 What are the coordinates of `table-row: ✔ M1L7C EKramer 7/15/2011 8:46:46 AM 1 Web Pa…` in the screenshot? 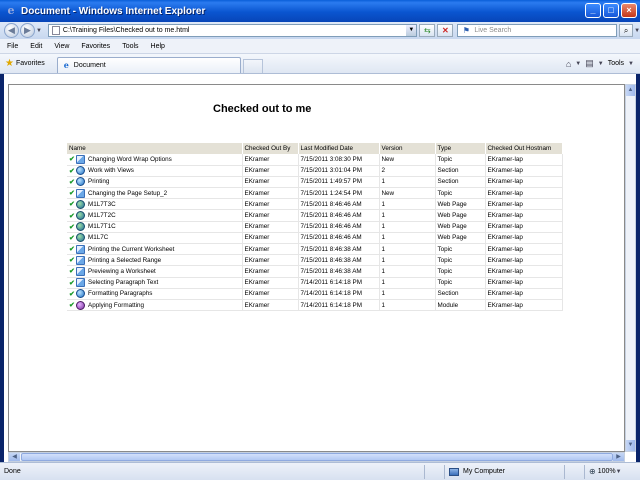 It's located at (315, 238).